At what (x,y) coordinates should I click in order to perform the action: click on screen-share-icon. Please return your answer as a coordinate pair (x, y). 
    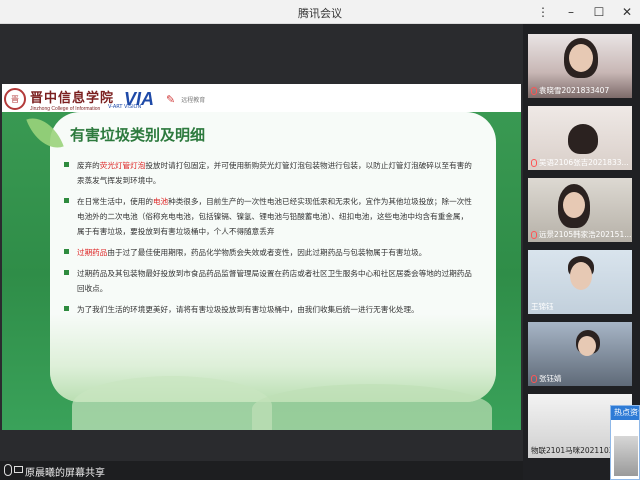
    Looking at the image, I should click on (18, 469).